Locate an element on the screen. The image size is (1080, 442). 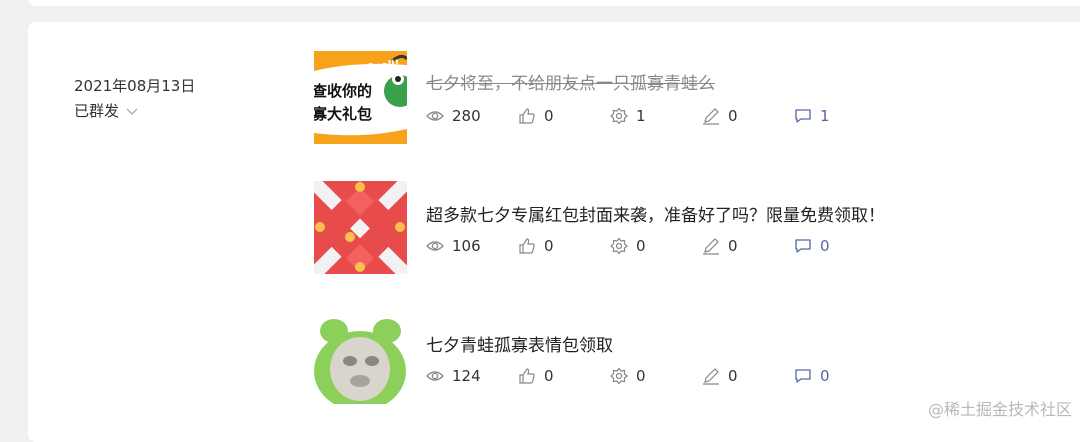
article-item: 七夕青蛙孤寡表情包领取 124 0 0 0 0 is located at coordinates (684, 357).